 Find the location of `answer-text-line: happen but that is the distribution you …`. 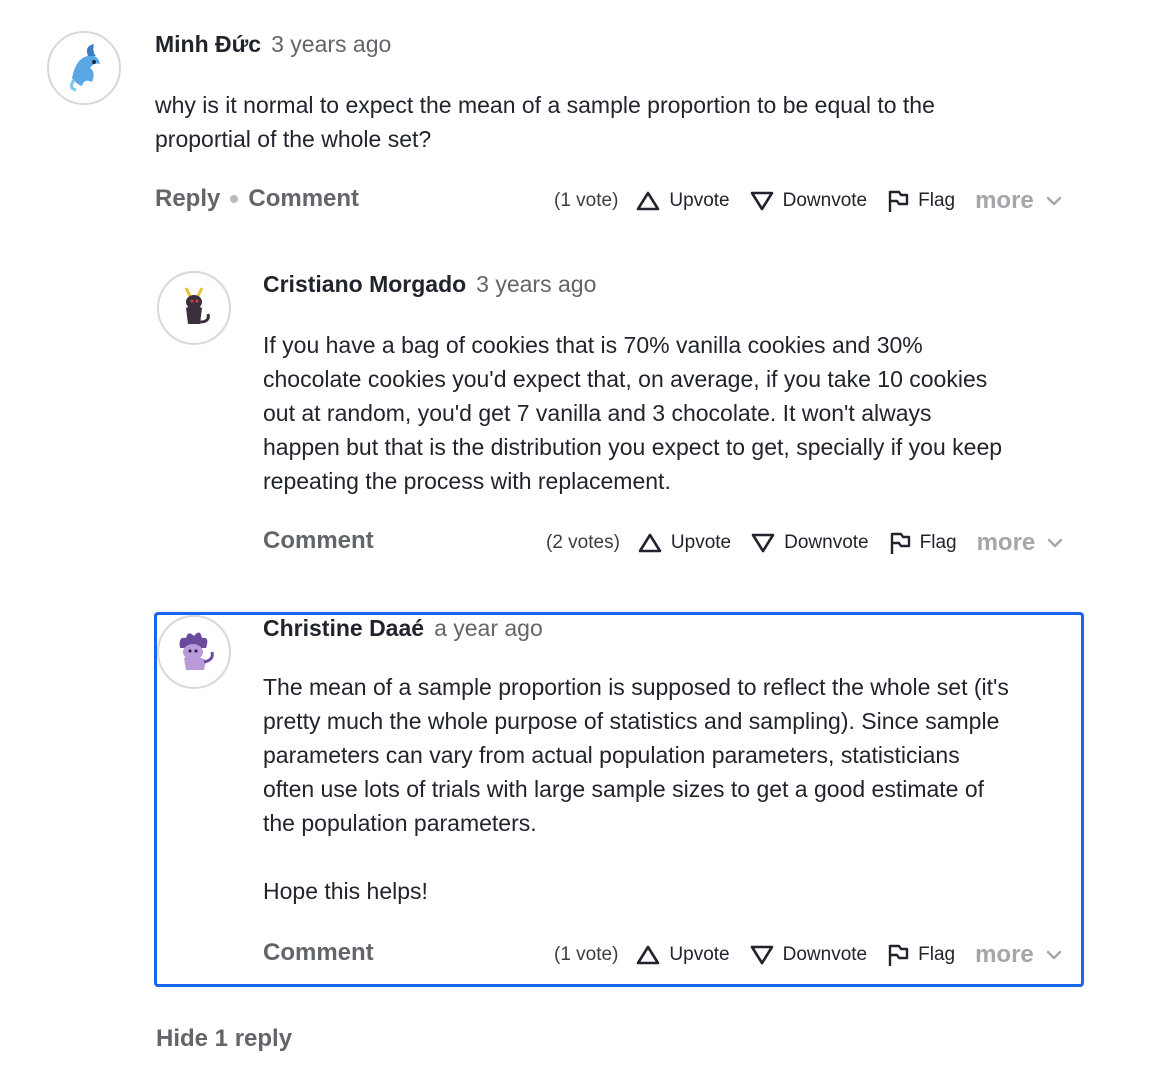

answer-text-line: happen but that is the distribution you … is located at coordinates (633, 447).